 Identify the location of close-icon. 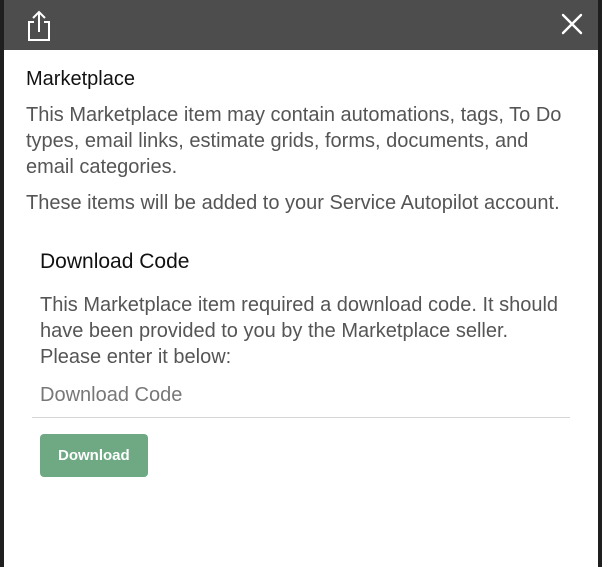
(572, 24).